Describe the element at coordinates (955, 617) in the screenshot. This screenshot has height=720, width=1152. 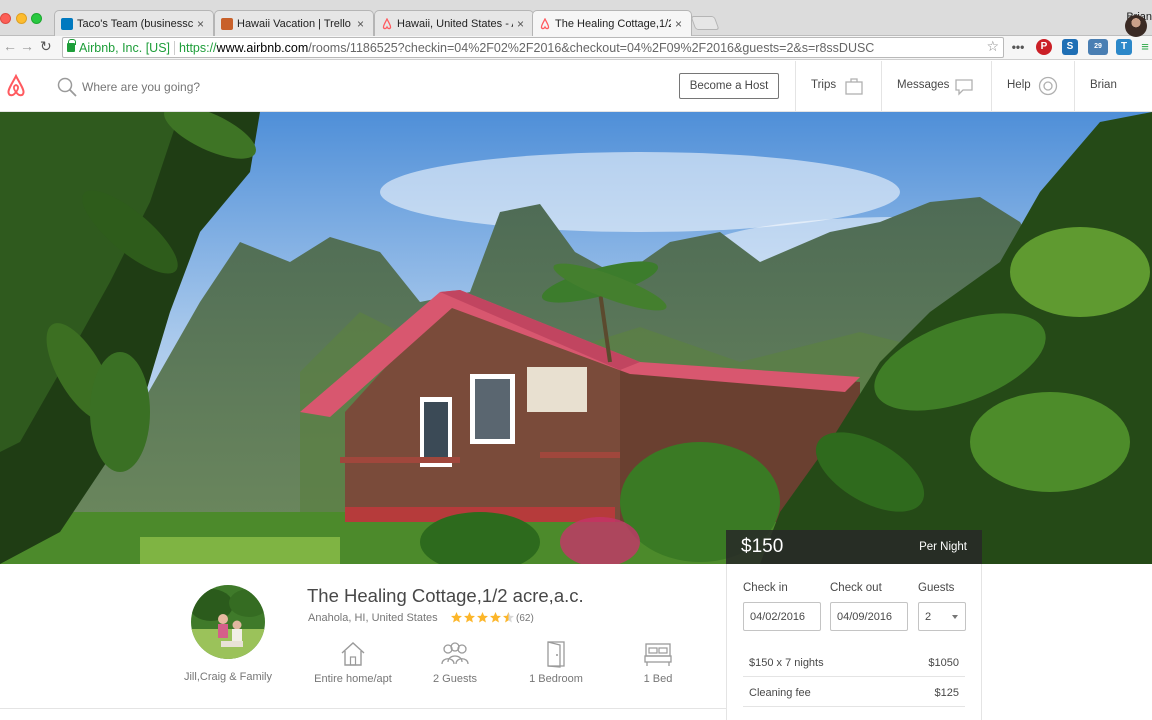
I see `chevron-down-icon` at that location.